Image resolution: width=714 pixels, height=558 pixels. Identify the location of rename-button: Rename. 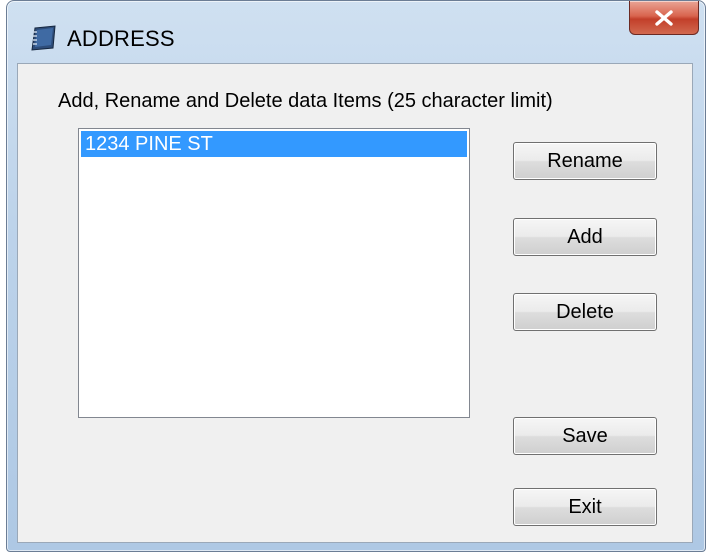
(585, 161).